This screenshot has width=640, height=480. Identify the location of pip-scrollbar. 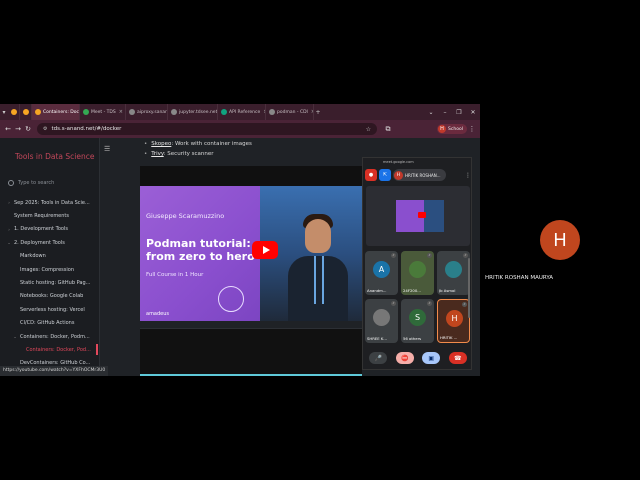
(469, 288).